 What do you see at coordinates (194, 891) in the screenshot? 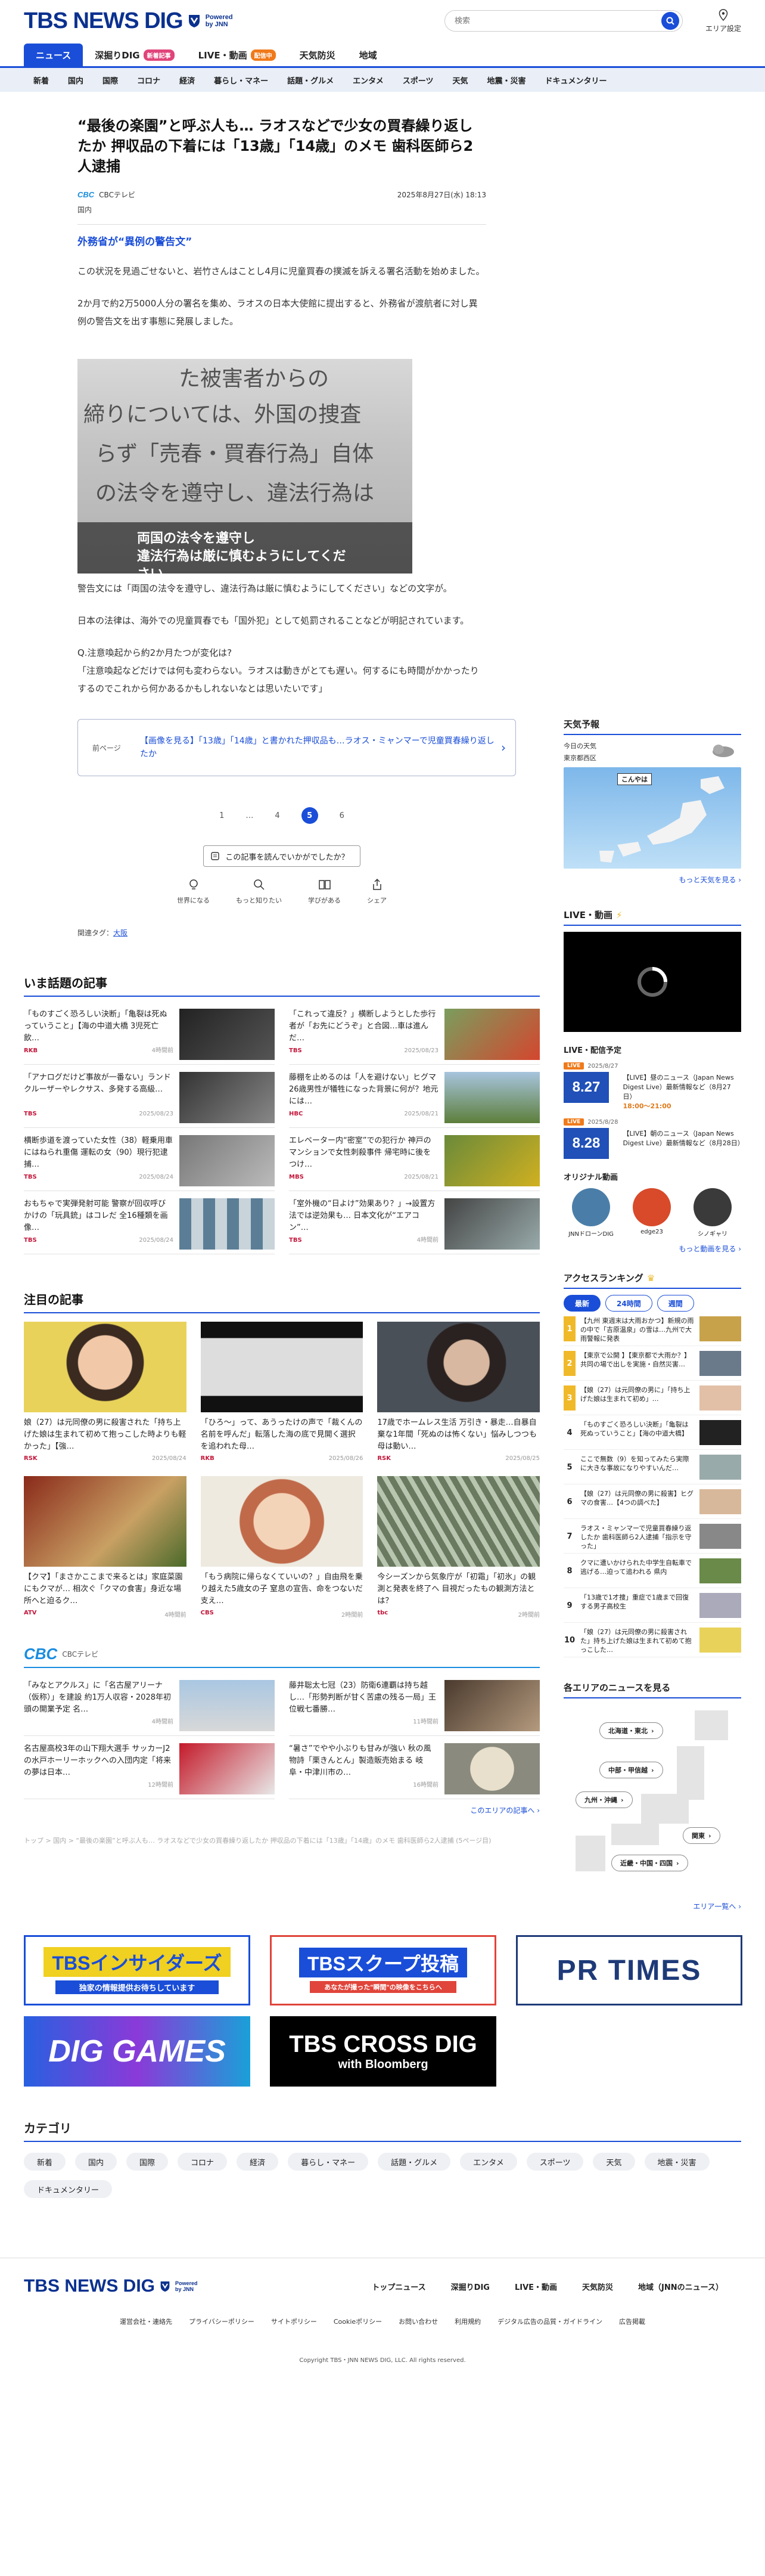
I see `reaction-curious: 世界になる` at bounding box center [194, 891].